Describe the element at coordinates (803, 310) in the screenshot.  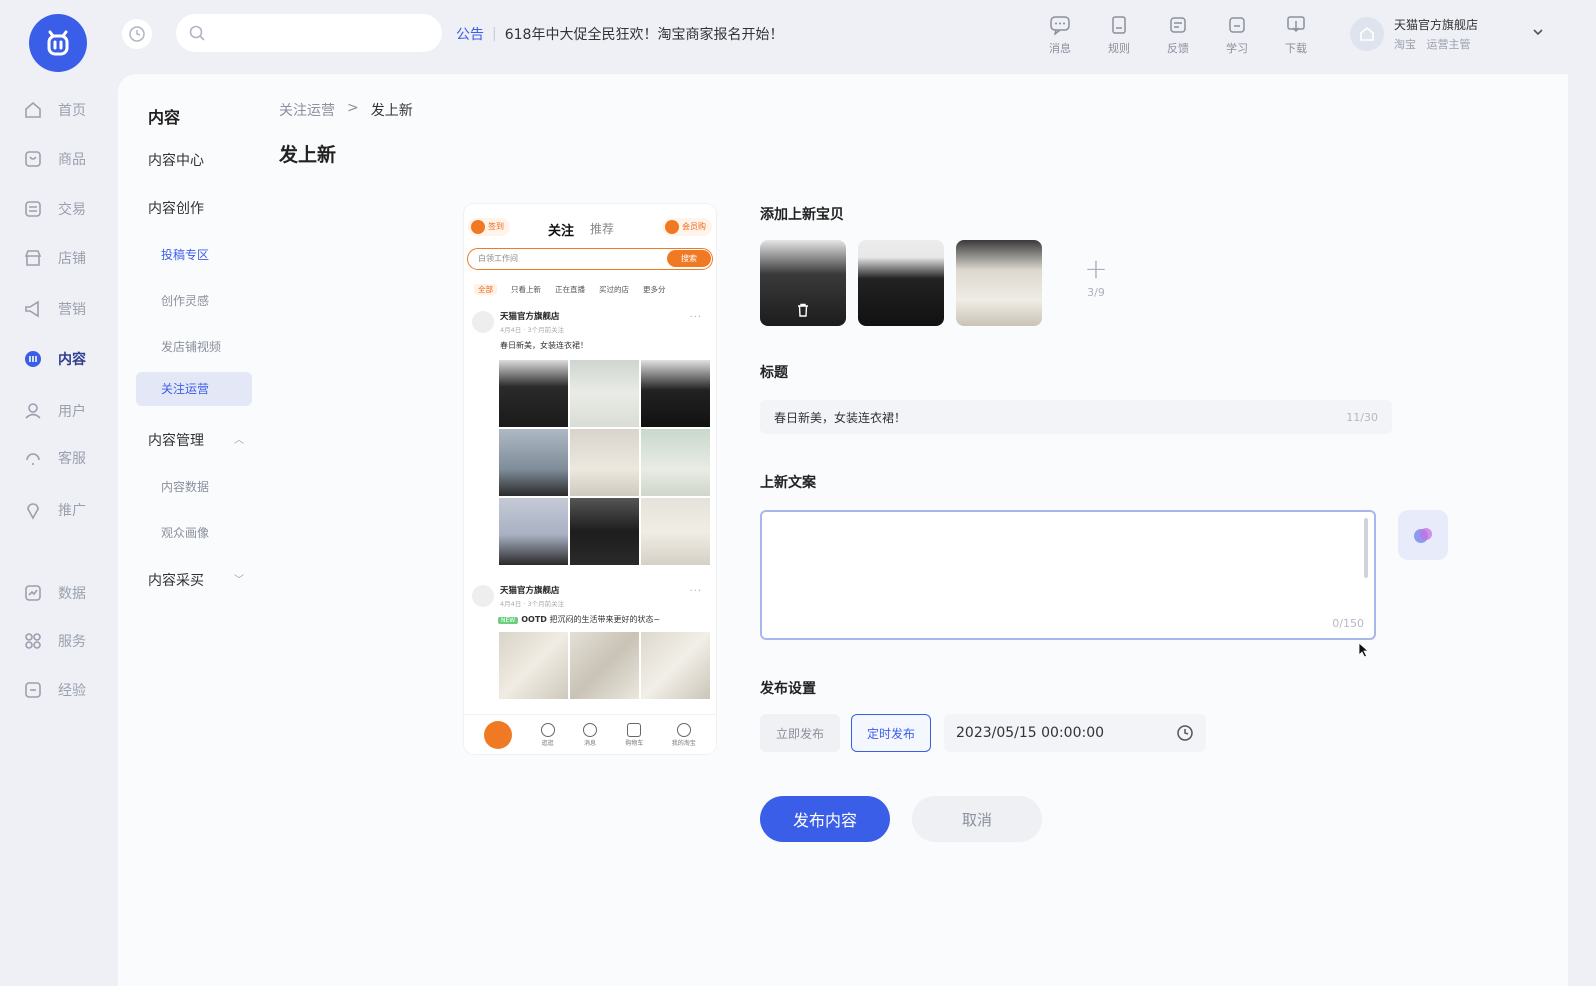
I see `trash-icon` at that location.